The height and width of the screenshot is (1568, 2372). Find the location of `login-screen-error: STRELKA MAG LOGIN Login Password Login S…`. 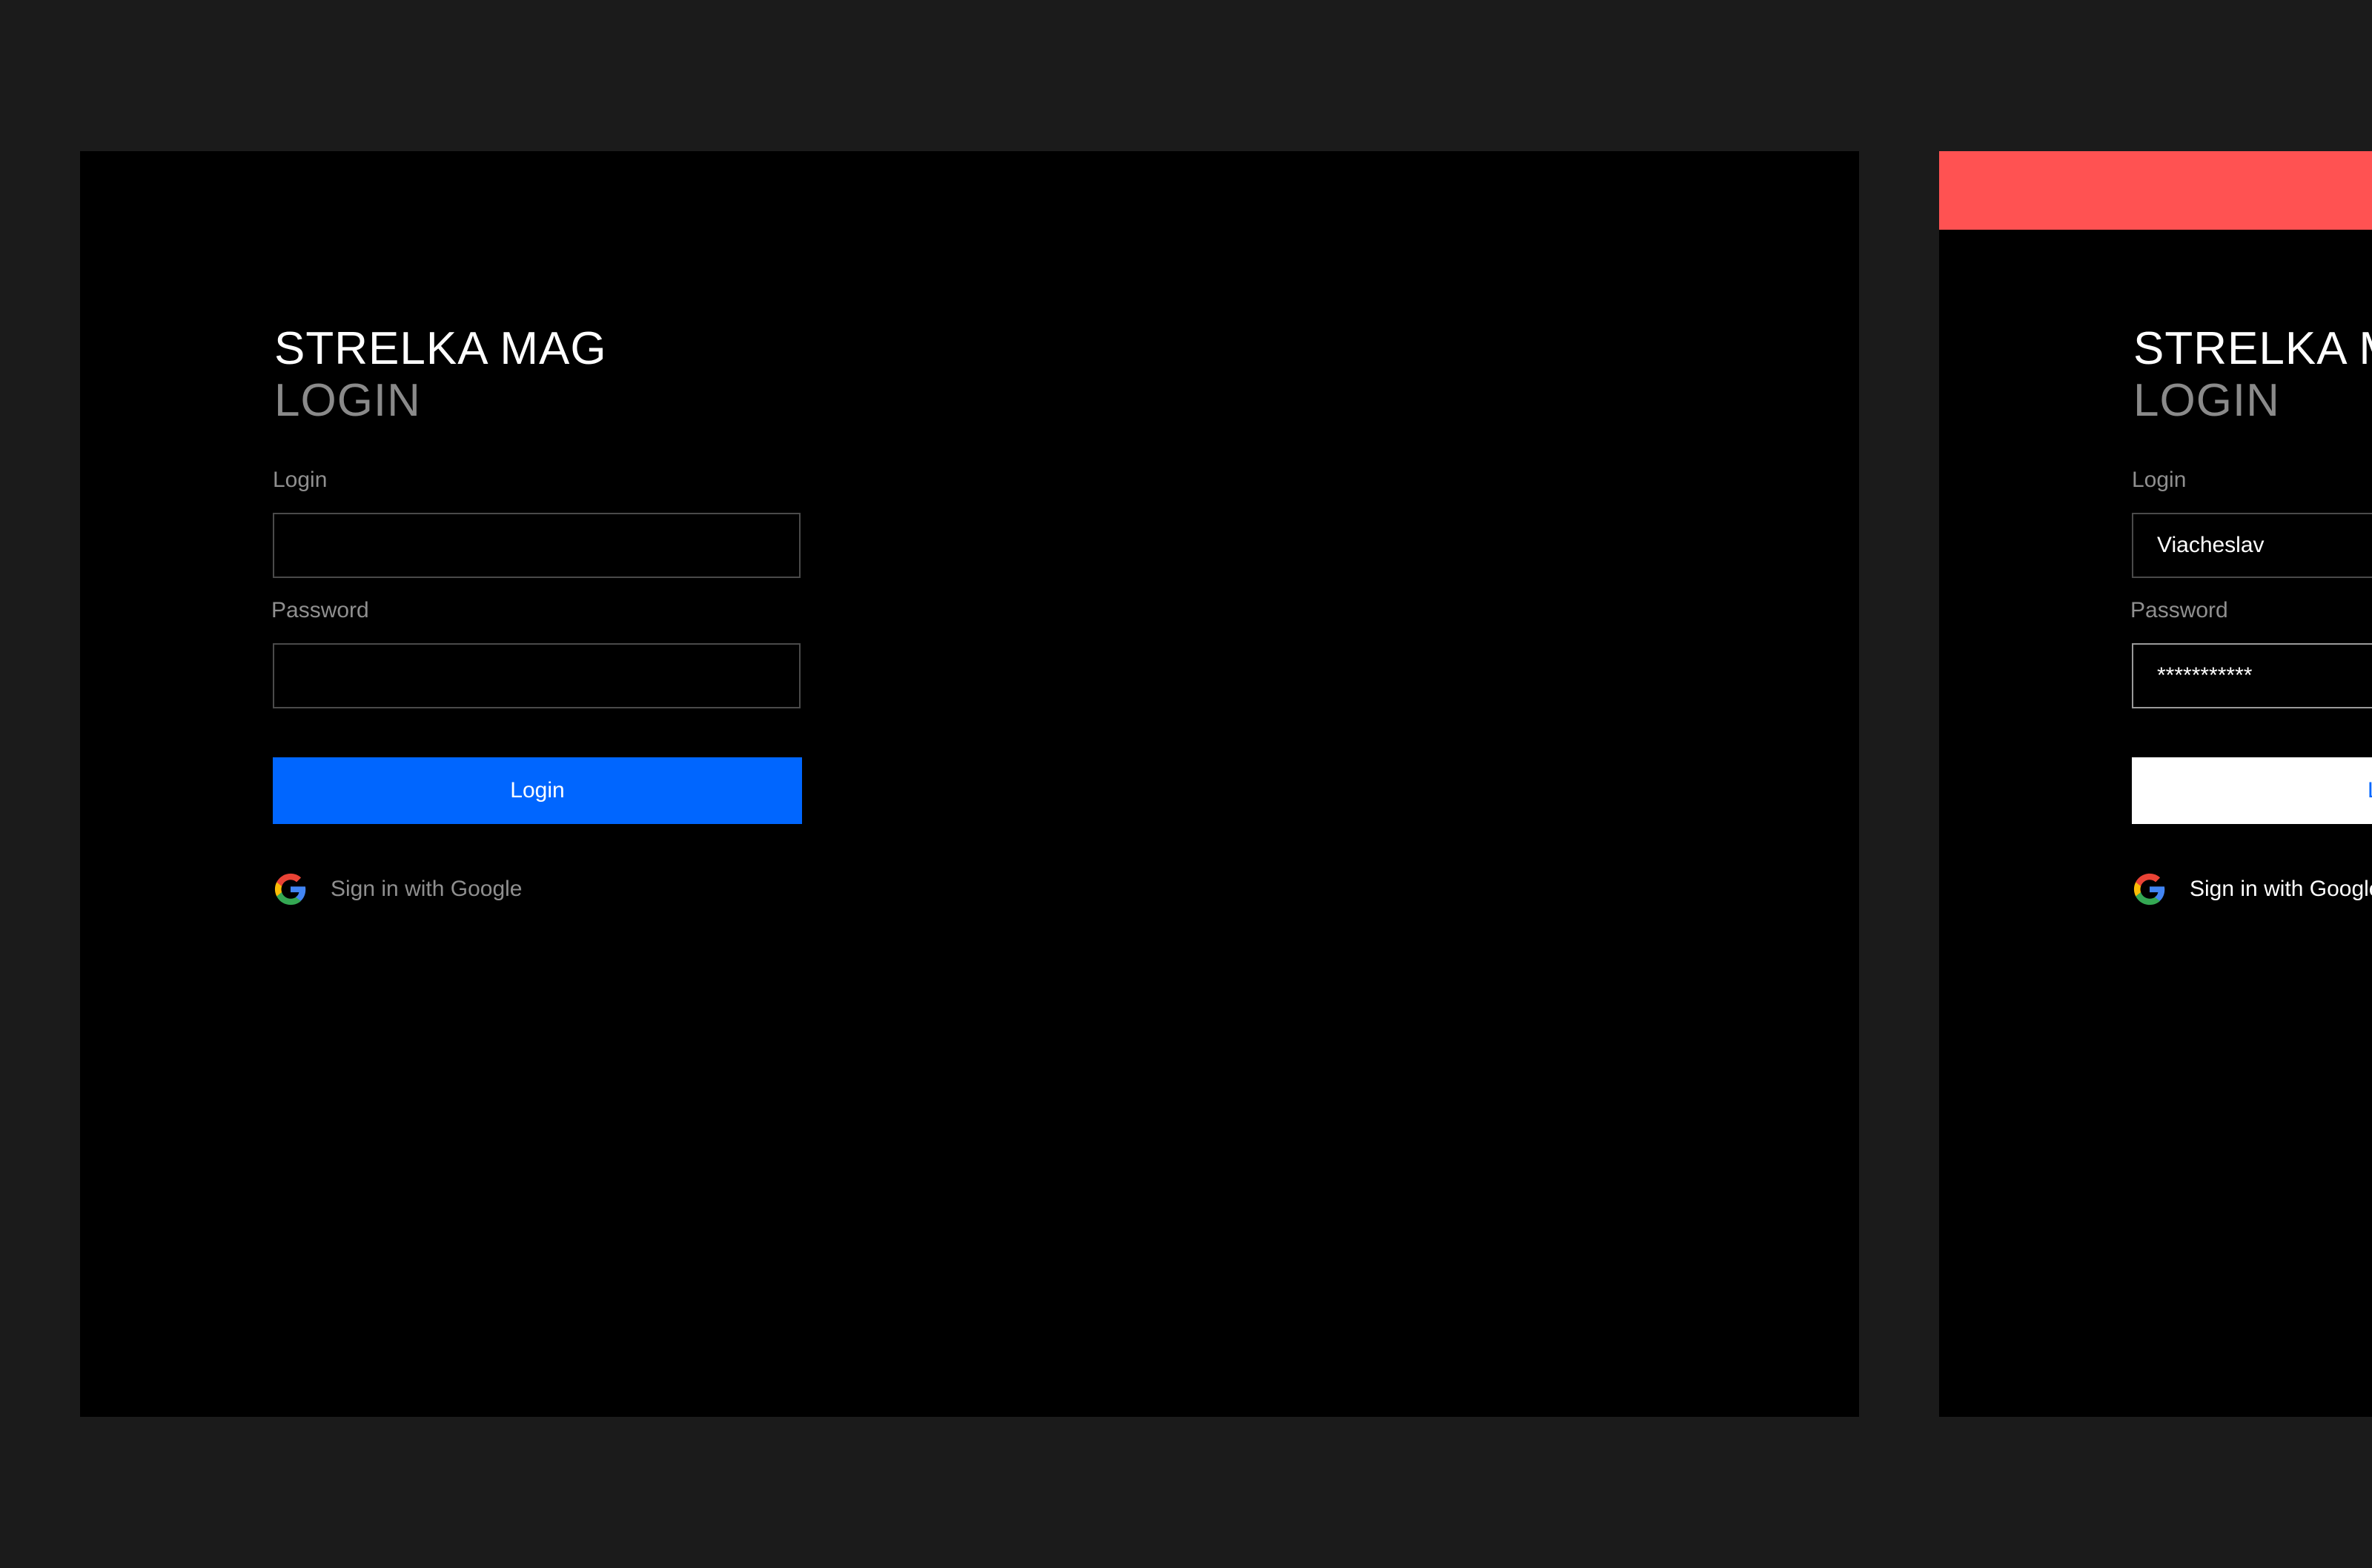

login-screen-error: STRELKA MAG LOGIN Login Password Login S… is located at coordinates (2155, 784).